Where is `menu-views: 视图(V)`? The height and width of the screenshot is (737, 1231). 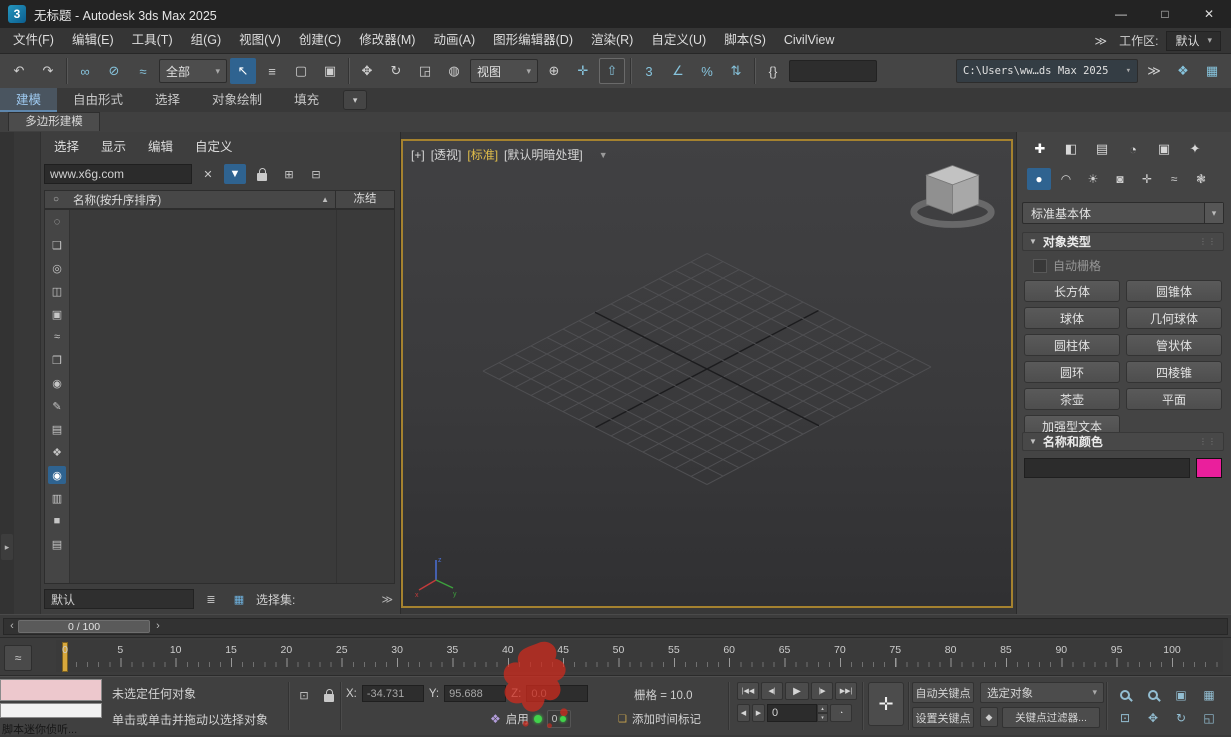
menu-views: 视图(V) is located at coordinates (260, 40).